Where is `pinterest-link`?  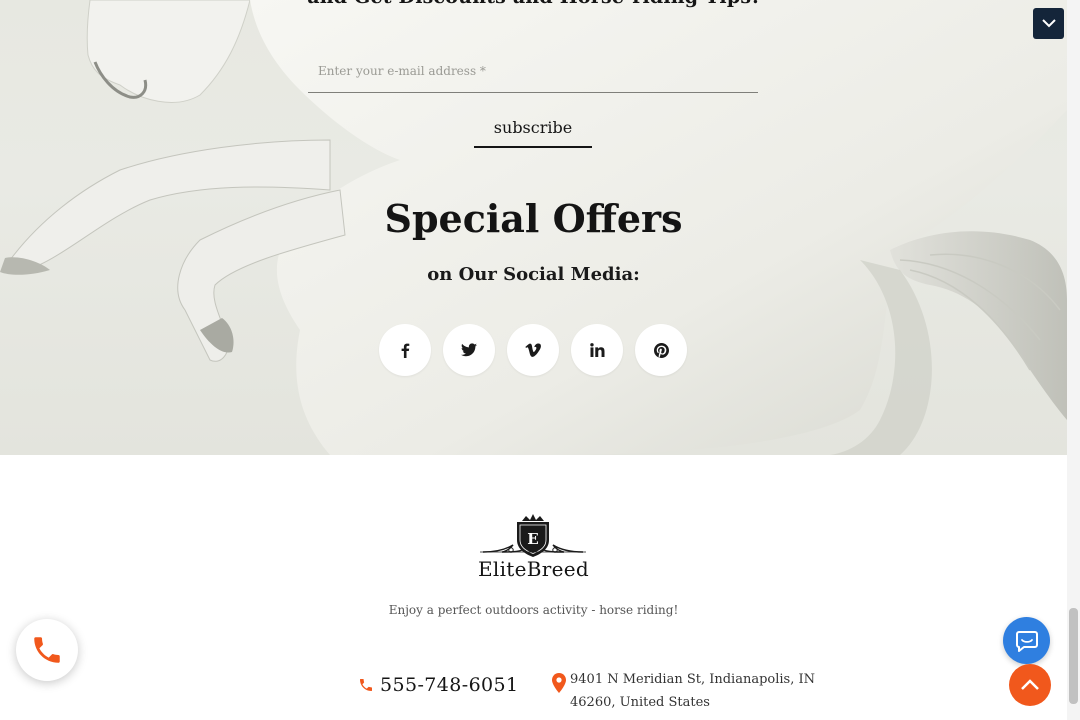
pinterest-link is located at coordinates (661, 350).